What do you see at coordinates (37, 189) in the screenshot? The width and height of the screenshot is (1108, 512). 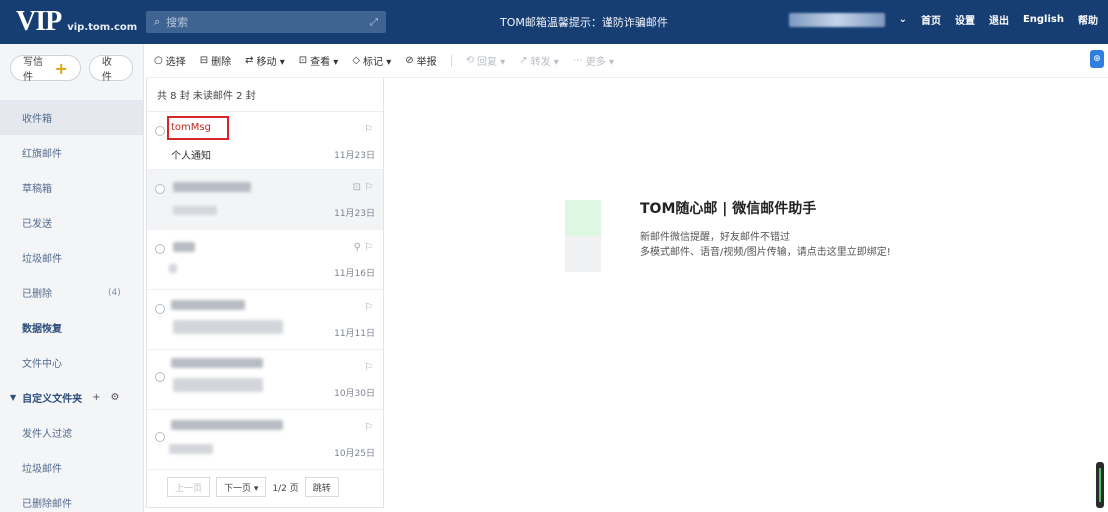 I see `sidebar-item-label: 草稿箱` at bounding box center [37, 189].